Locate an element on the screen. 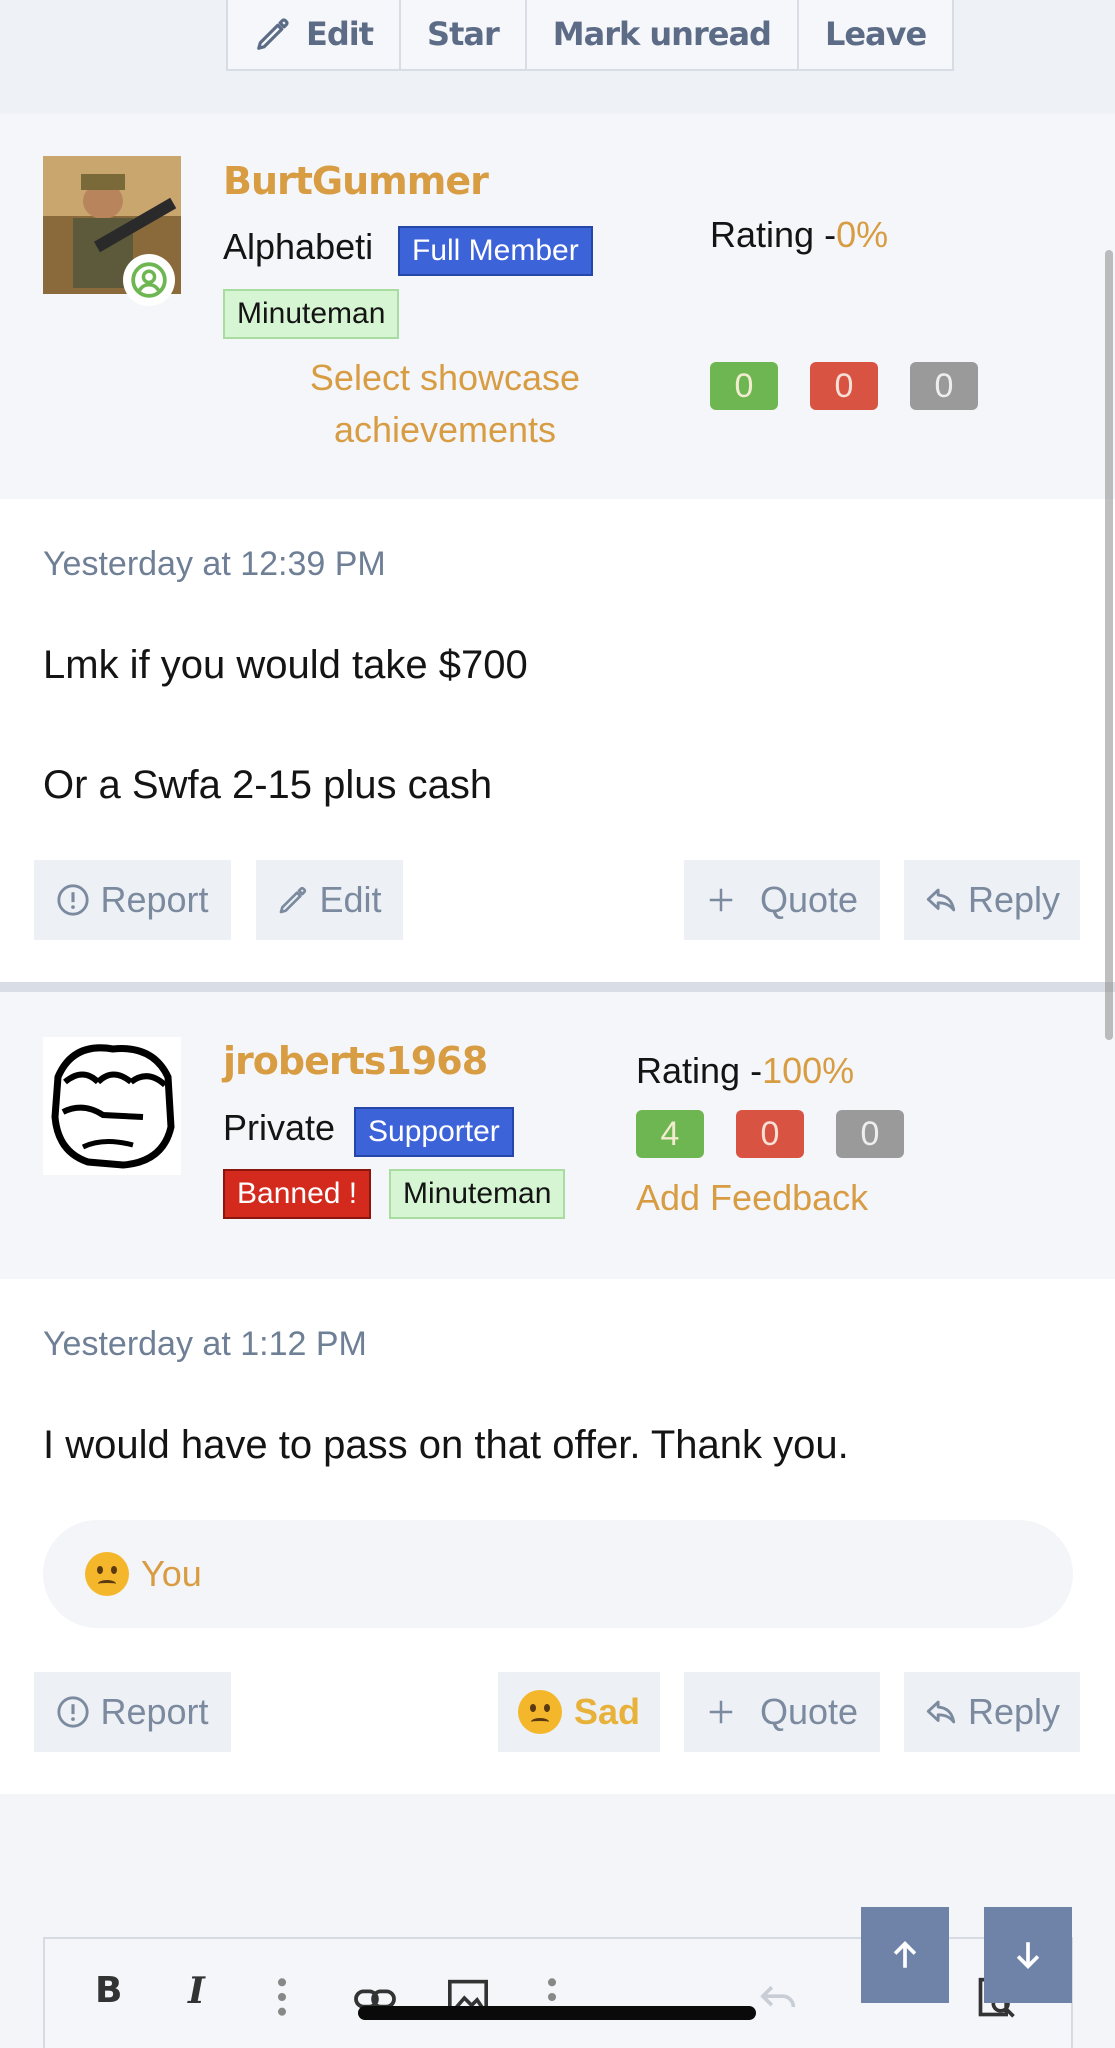 The image size is (1115, 2048). sad-reaction-button: Sad is located at coordinates (579, 1712).